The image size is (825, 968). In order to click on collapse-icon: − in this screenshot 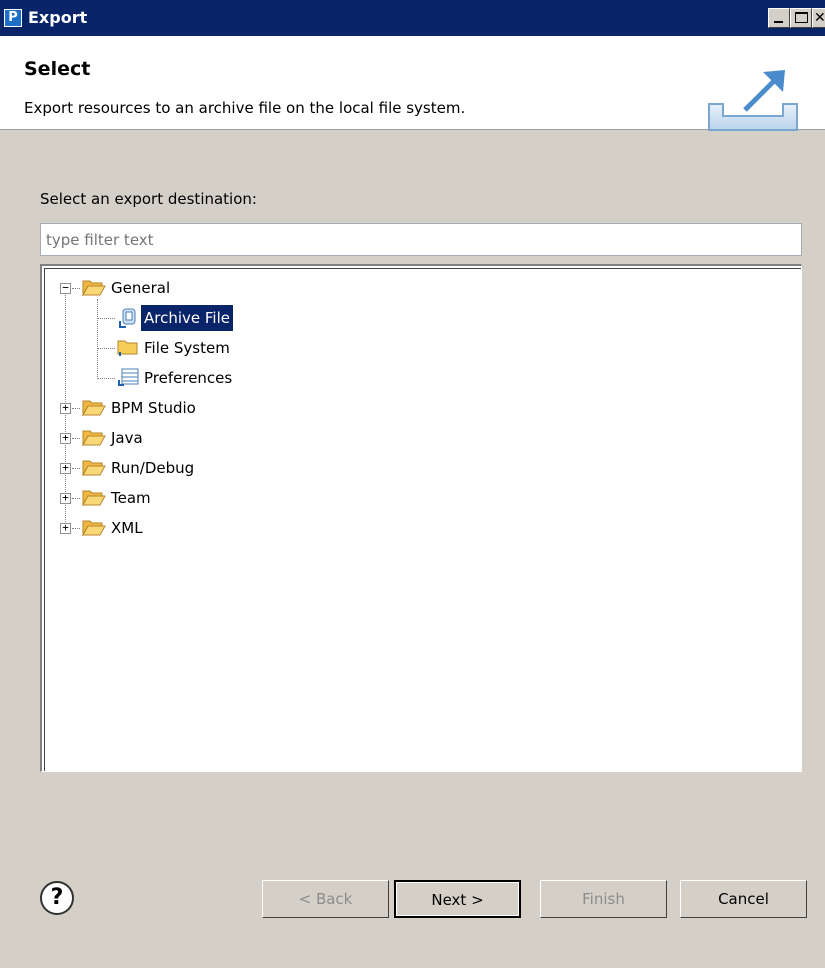, I will do `click(65, 288)`.